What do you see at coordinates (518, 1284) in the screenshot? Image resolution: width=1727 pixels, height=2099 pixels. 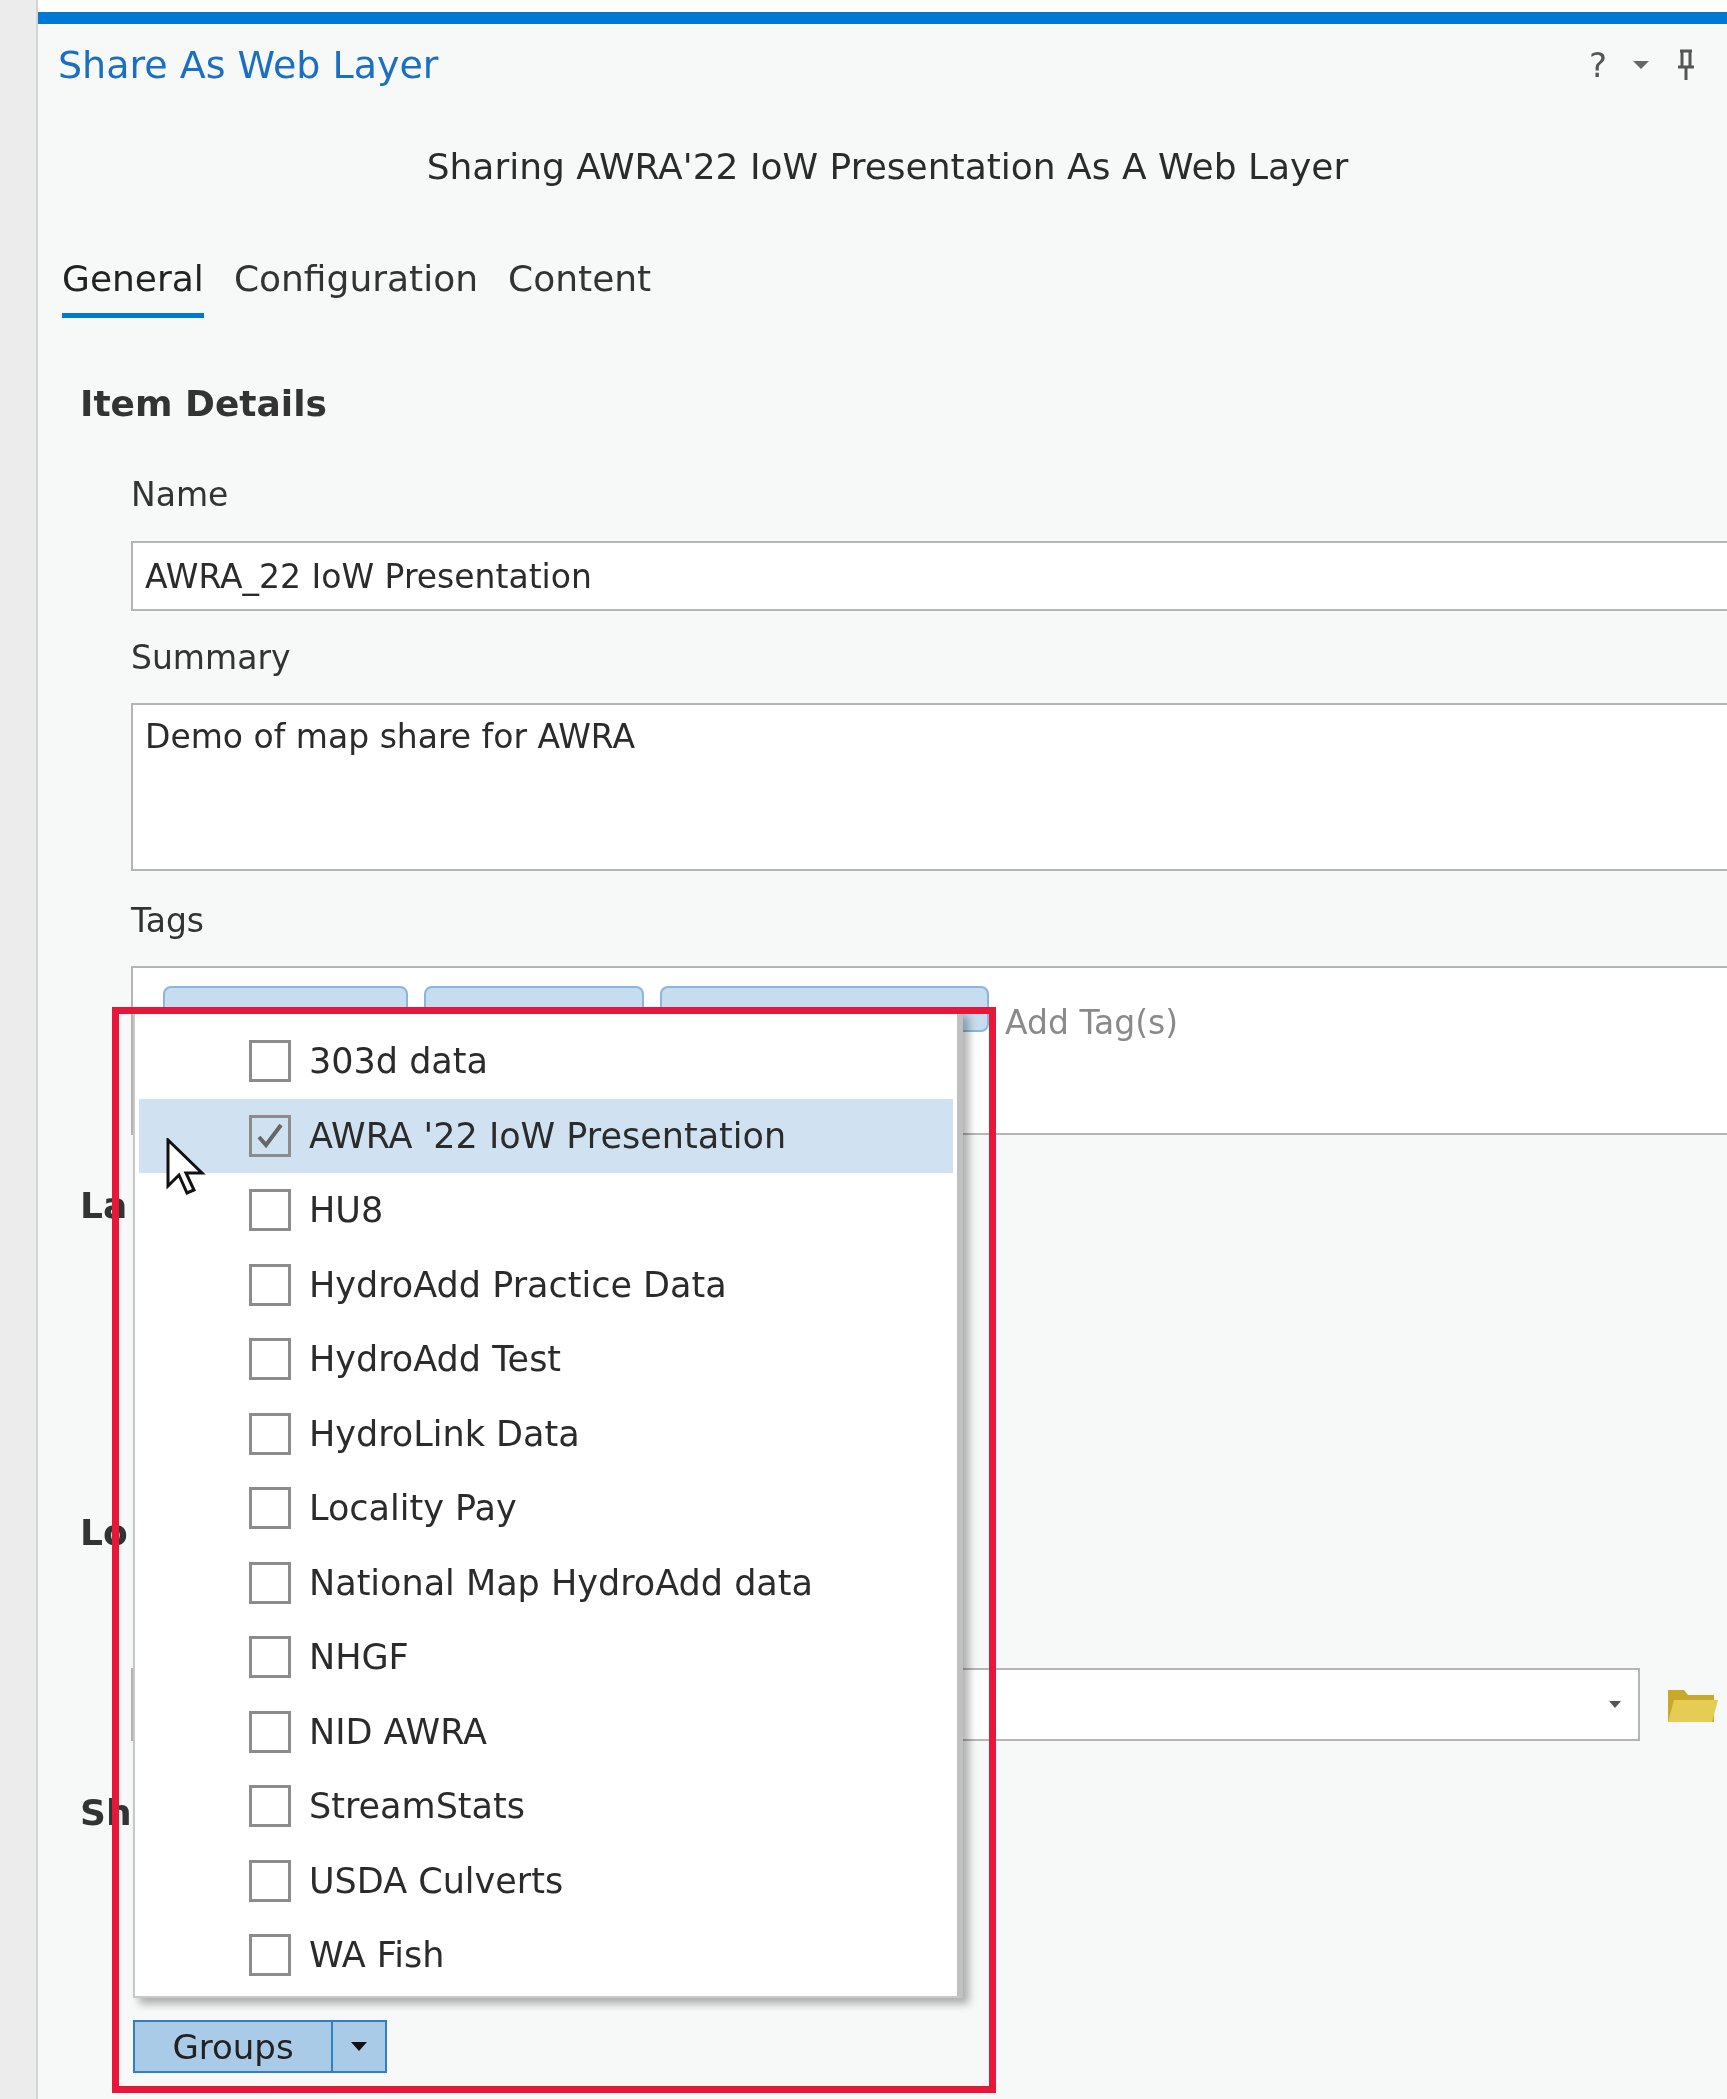 I see `menu-item-label: HydroAdd Practice Data` at bounding box center [518, 1284].